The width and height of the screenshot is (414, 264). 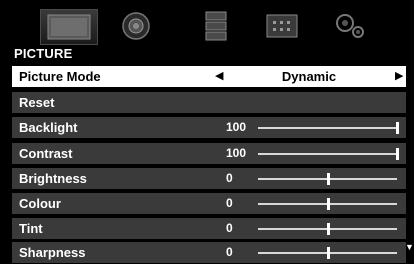 What do you see at coordinates (229, 228) in the screenshot?
I see `tint-value: 0` at bounding box center [229, 228].